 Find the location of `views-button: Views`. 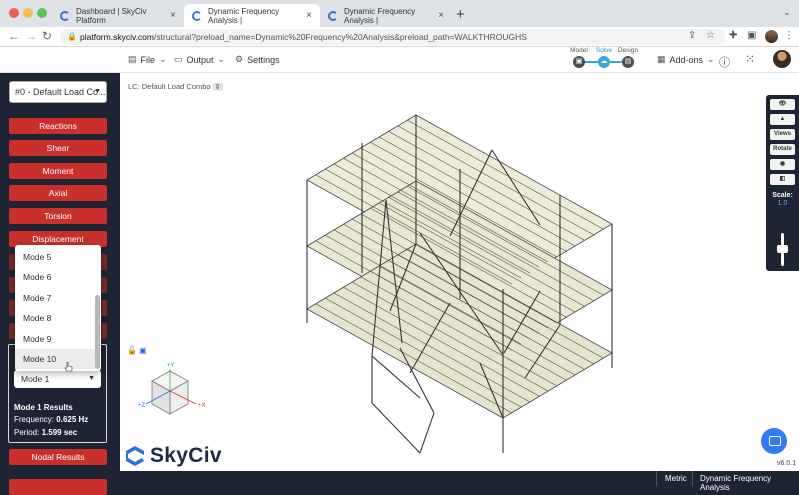

views-button: Views is located at coordinates (782, 134).